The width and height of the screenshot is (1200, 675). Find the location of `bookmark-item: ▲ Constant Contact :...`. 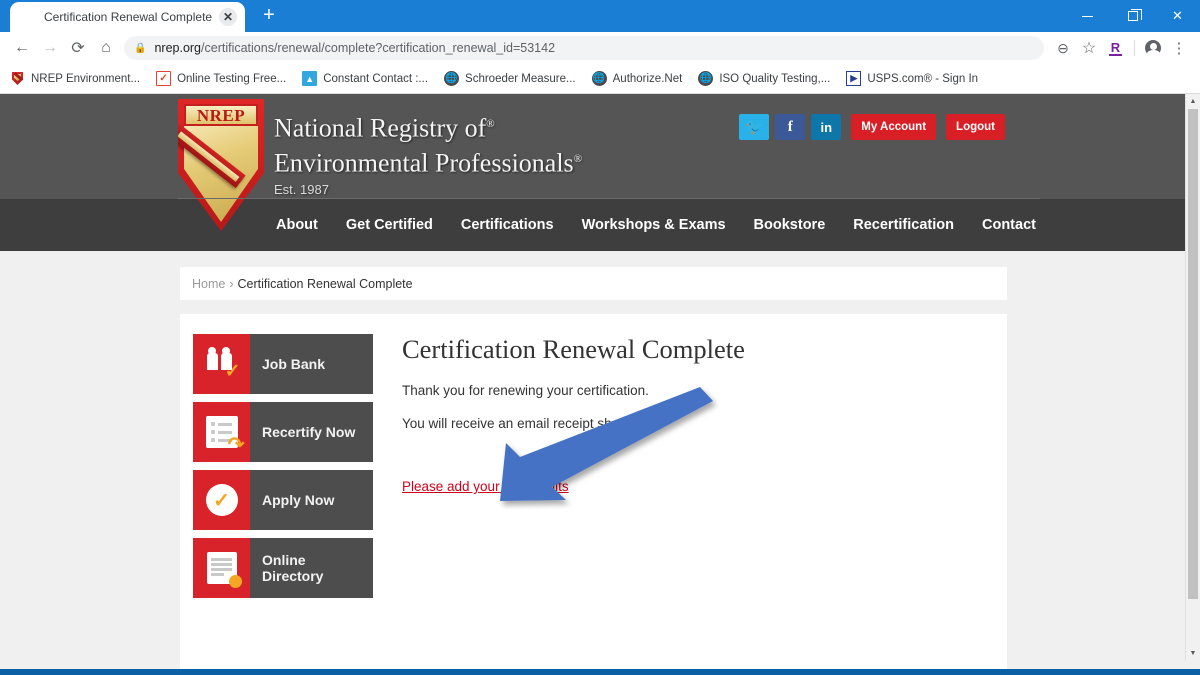

bookmark-item: ▲ Constant Contact :... is located at coordinates (365, 78).